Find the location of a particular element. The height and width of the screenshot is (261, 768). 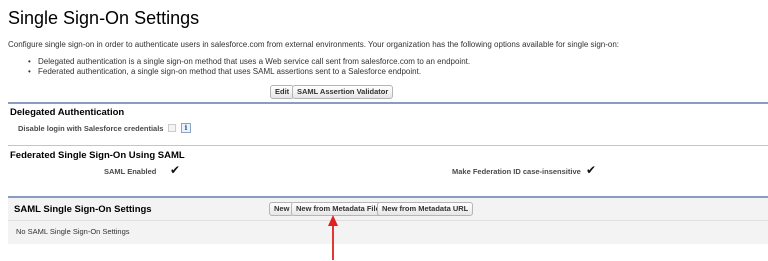

new-from-metadata-url-button: New from Metadata URL is located at coordinates (425, 209).